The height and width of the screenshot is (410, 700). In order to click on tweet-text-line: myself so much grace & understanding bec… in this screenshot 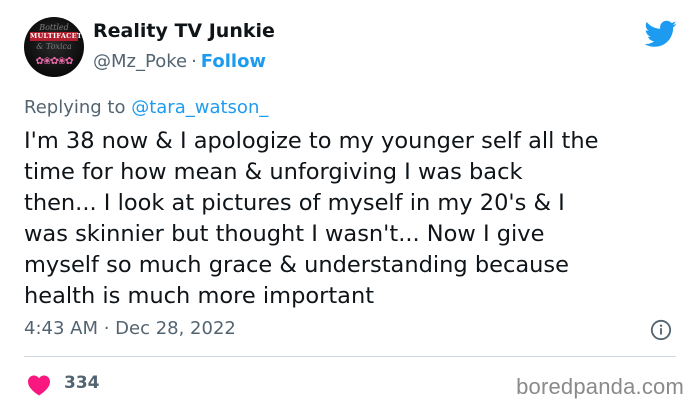, I will do `click(296, 265)`.